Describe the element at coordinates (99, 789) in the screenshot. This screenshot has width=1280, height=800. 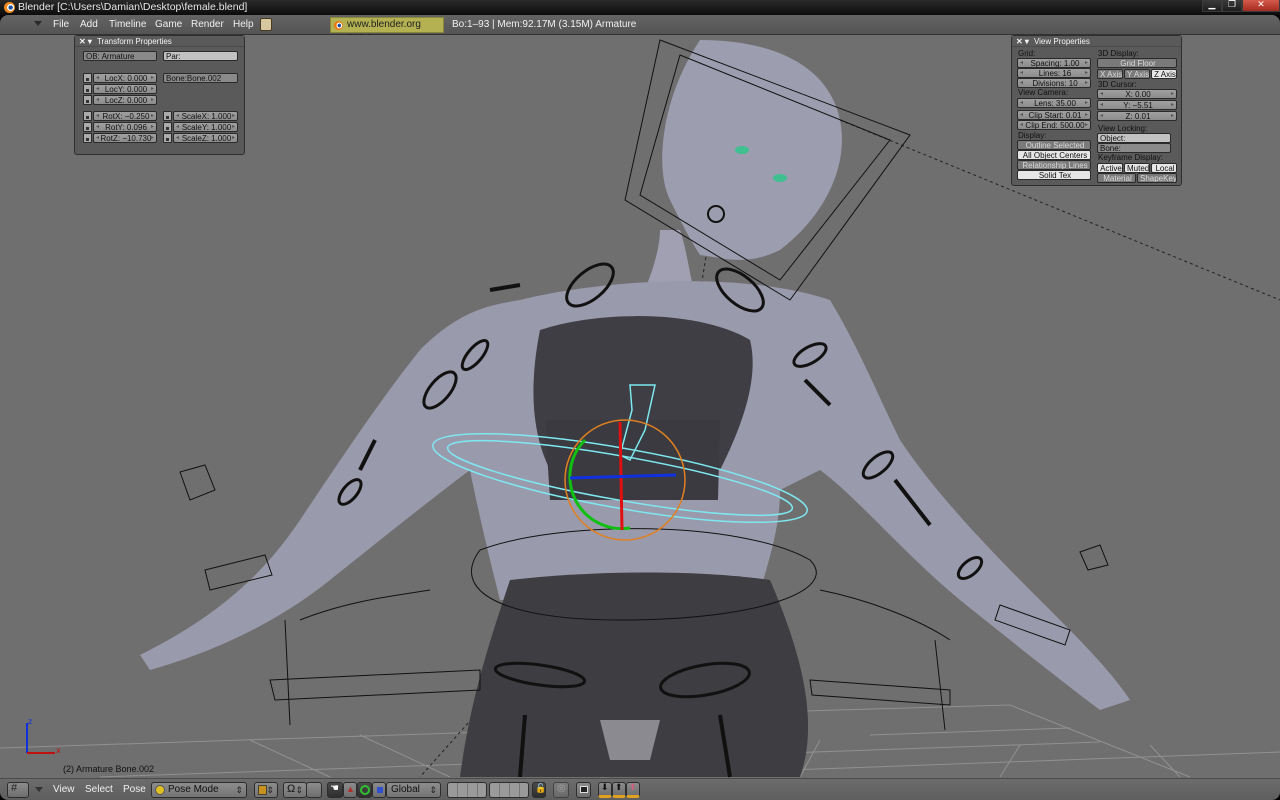
I see `menu-select: Select` at that location.